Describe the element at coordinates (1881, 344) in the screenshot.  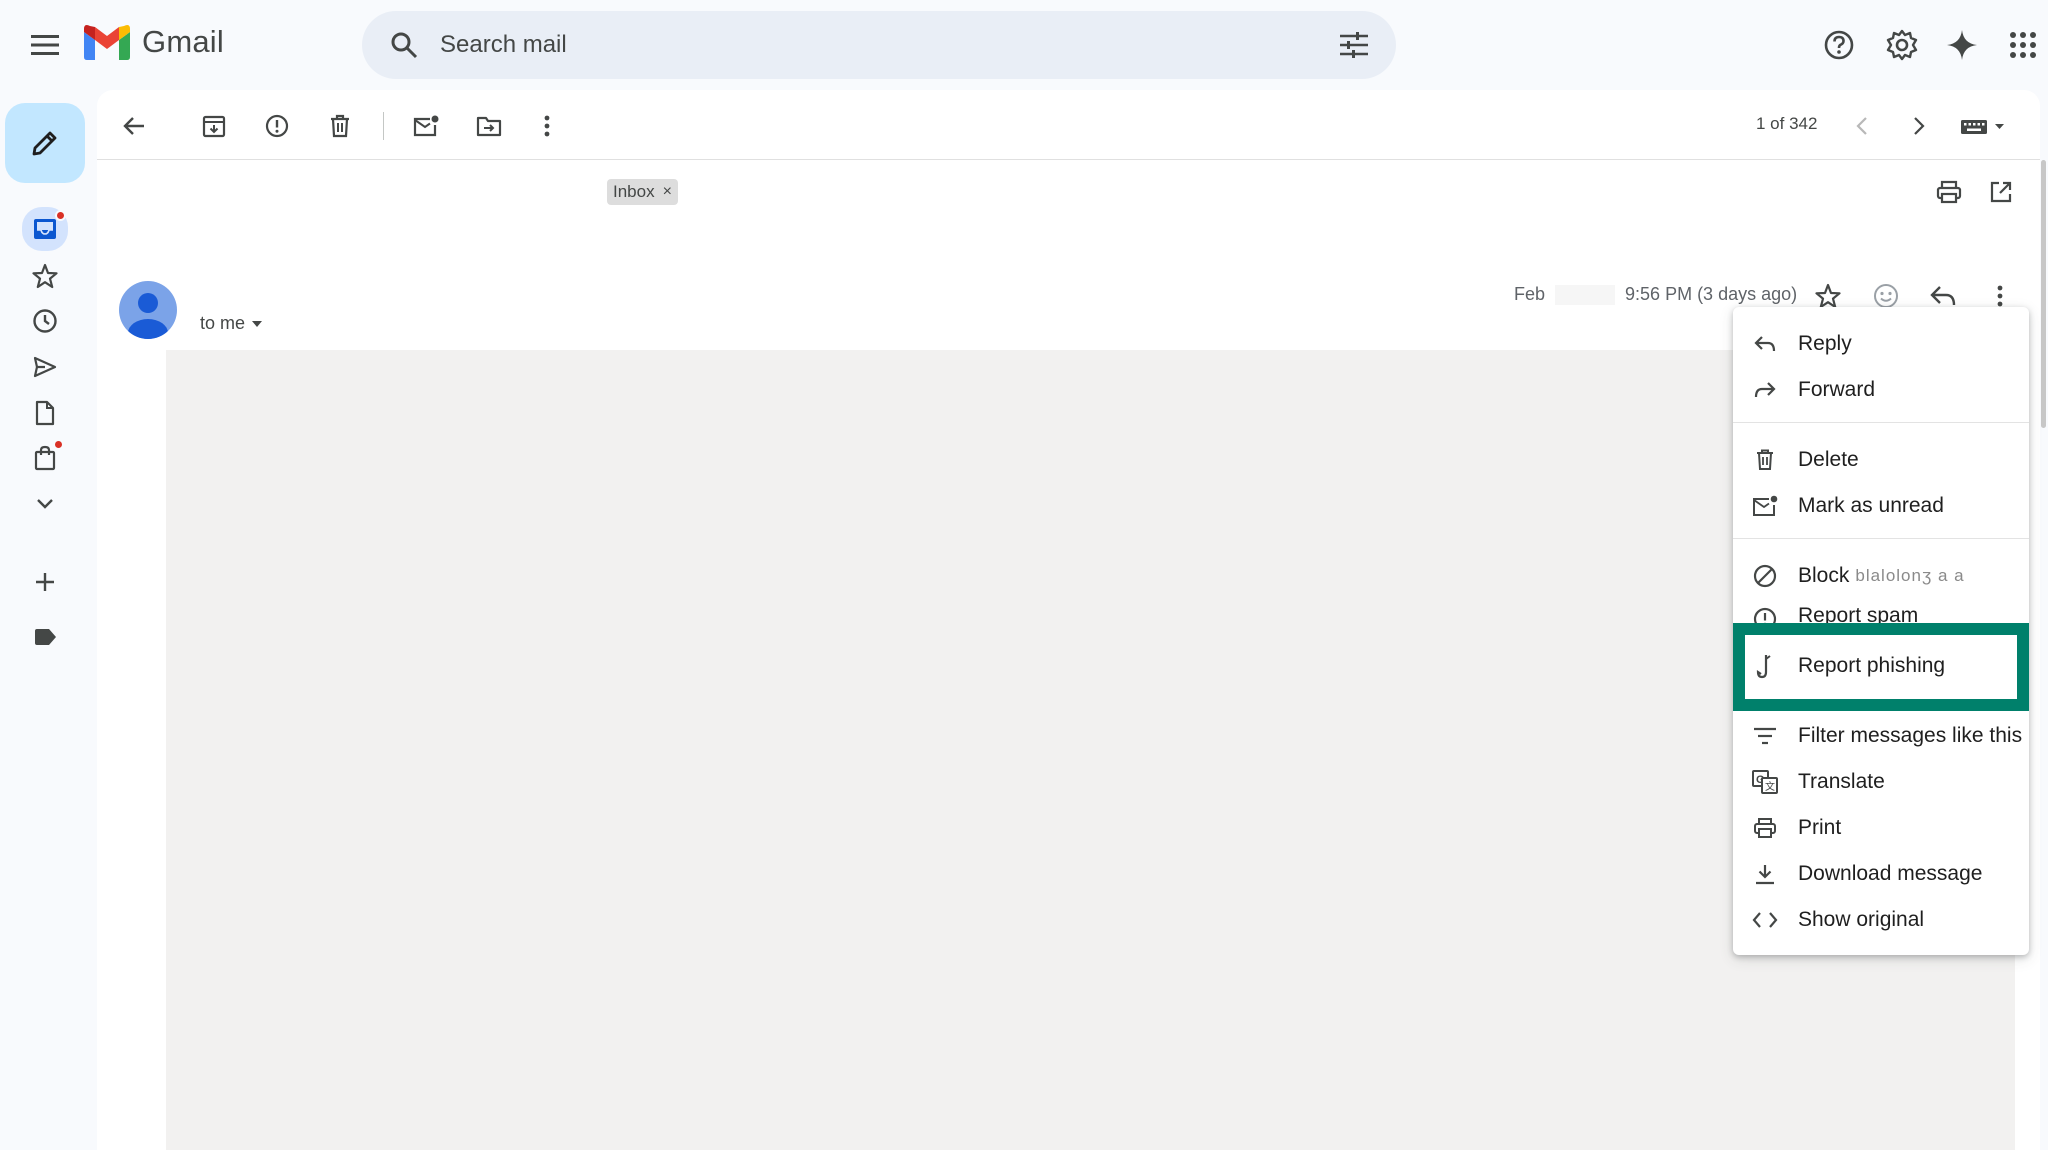
I see `menu-item-reply: Reply` at that location.